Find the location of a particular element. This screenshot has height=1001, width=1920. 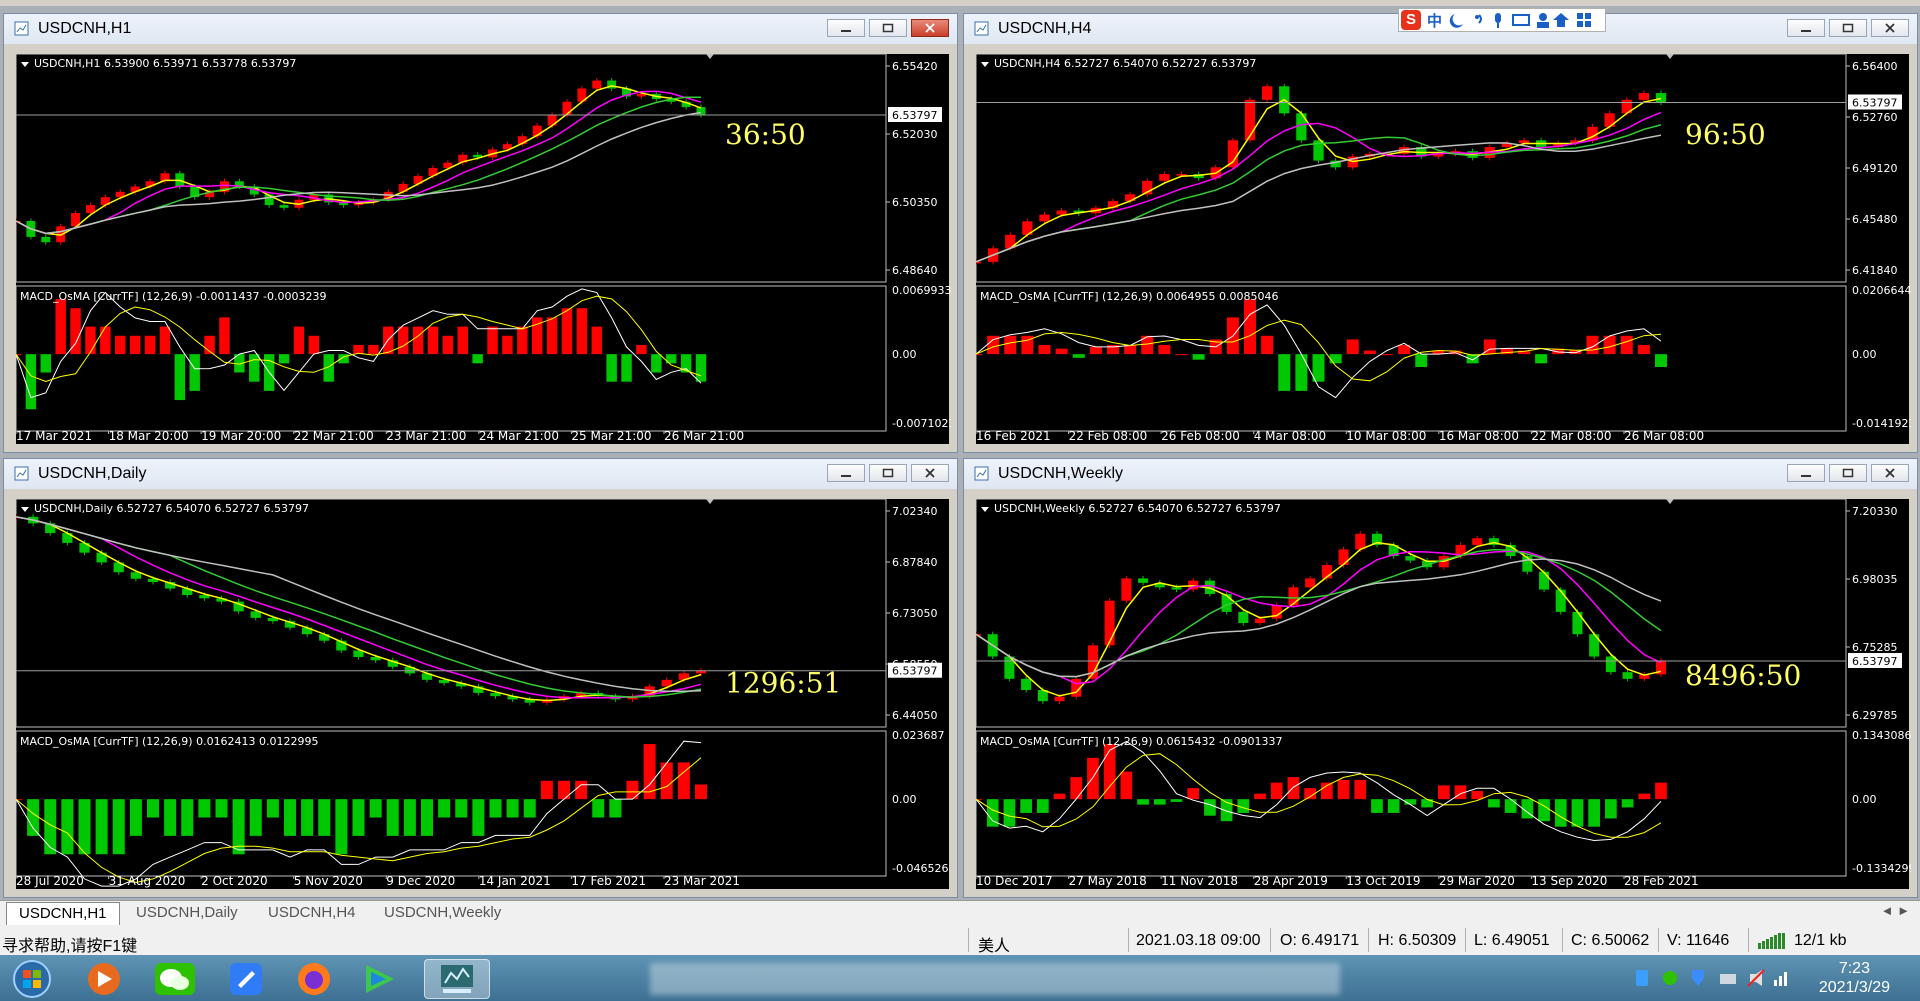

chart-window-titlebar: USDCNH,Daily is located at coordinates (480, 474).